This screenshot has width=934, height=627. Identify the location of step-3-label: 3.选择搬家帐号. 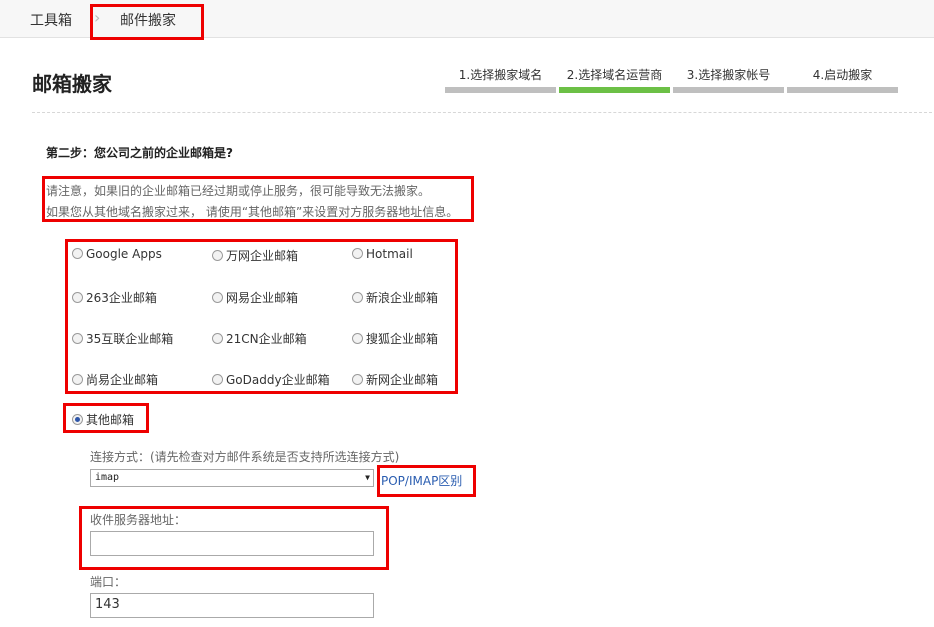
(728, 75).